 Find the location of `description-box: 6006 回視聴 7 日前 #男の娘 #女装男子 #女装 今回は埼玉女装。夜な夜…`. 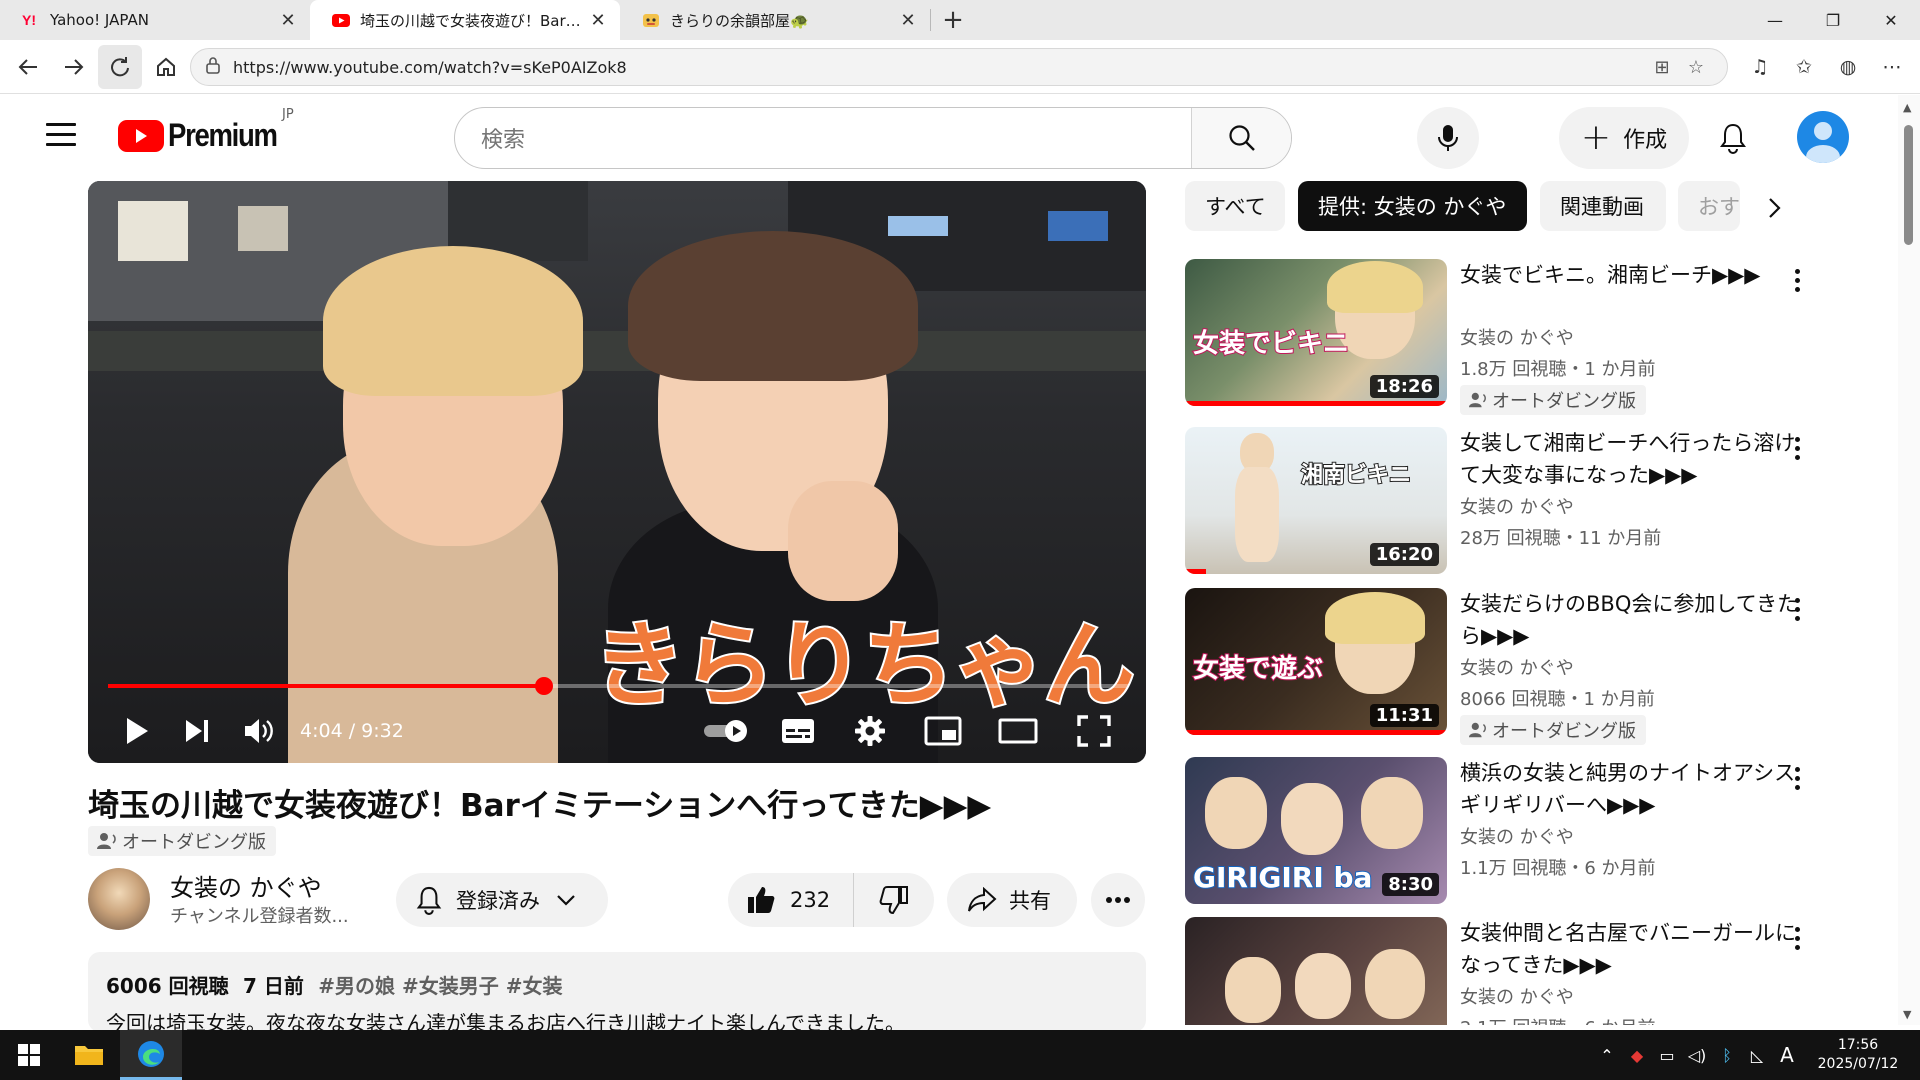

description-box: 6006 回視聴 7 日前 #男の娘 #女装男子 #女装 今回は埼玉女装。夜な夜… is located at coordinates (617, 993).